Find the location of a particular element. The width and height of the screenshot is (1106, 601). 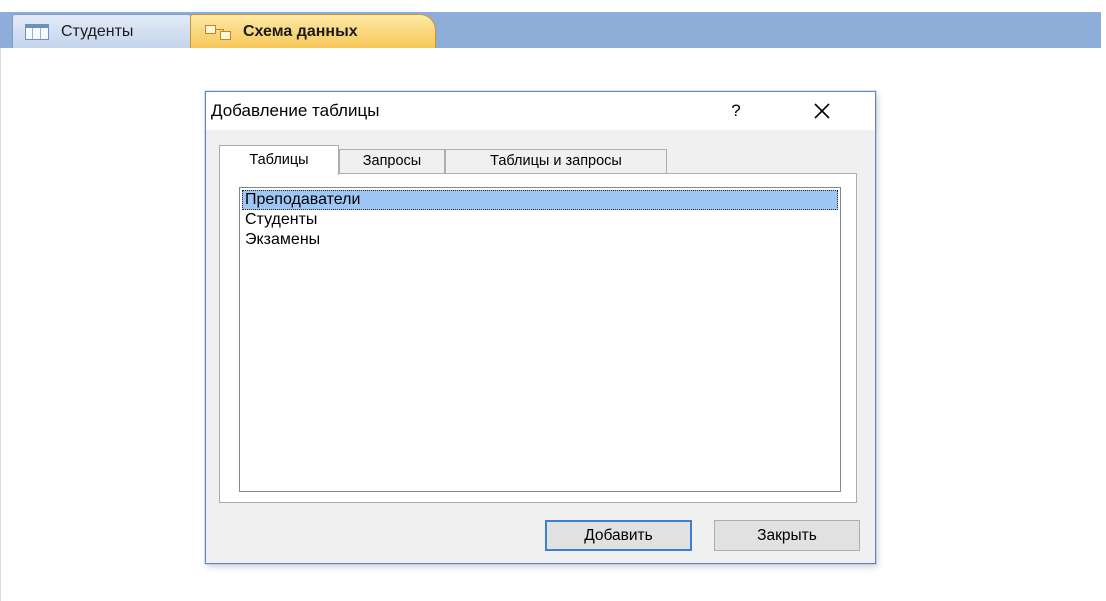

document-tab-students: Студенты is located at coordinates (104, 31).